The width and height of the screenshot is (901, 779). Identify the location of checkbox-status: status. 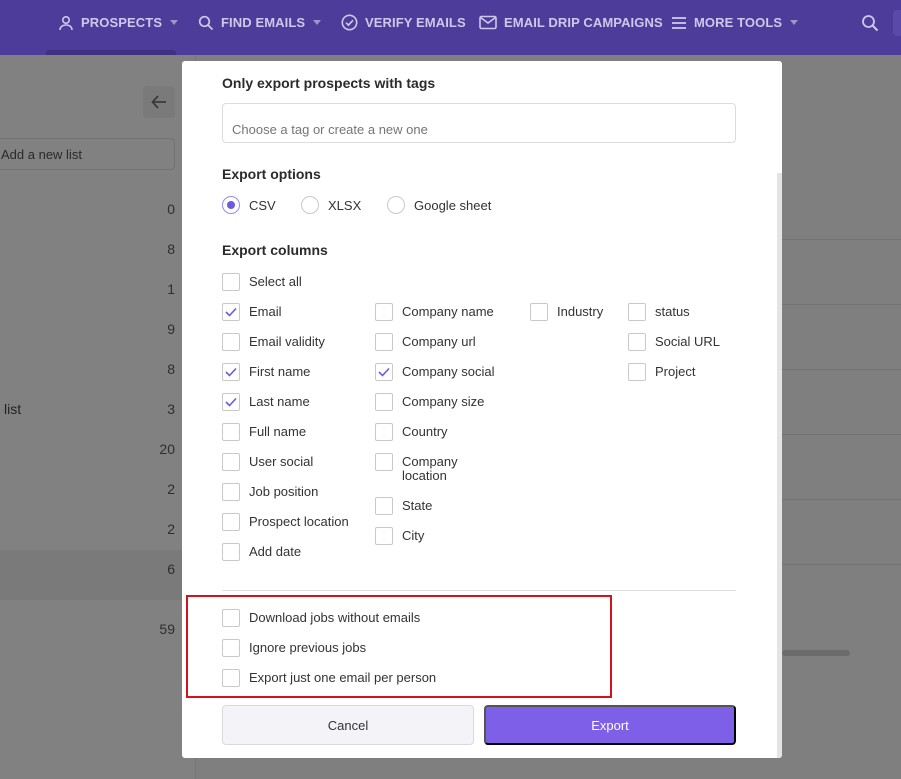
(659, 312).